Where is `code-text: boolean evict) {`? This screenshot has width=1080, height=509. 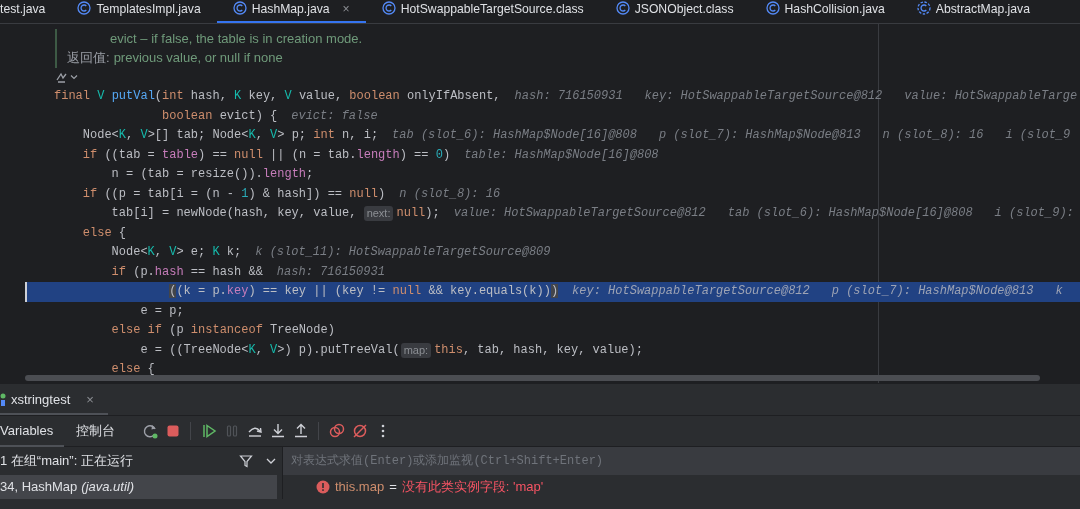
code-text: boolean evict) { is located at coordinates (220, 116).